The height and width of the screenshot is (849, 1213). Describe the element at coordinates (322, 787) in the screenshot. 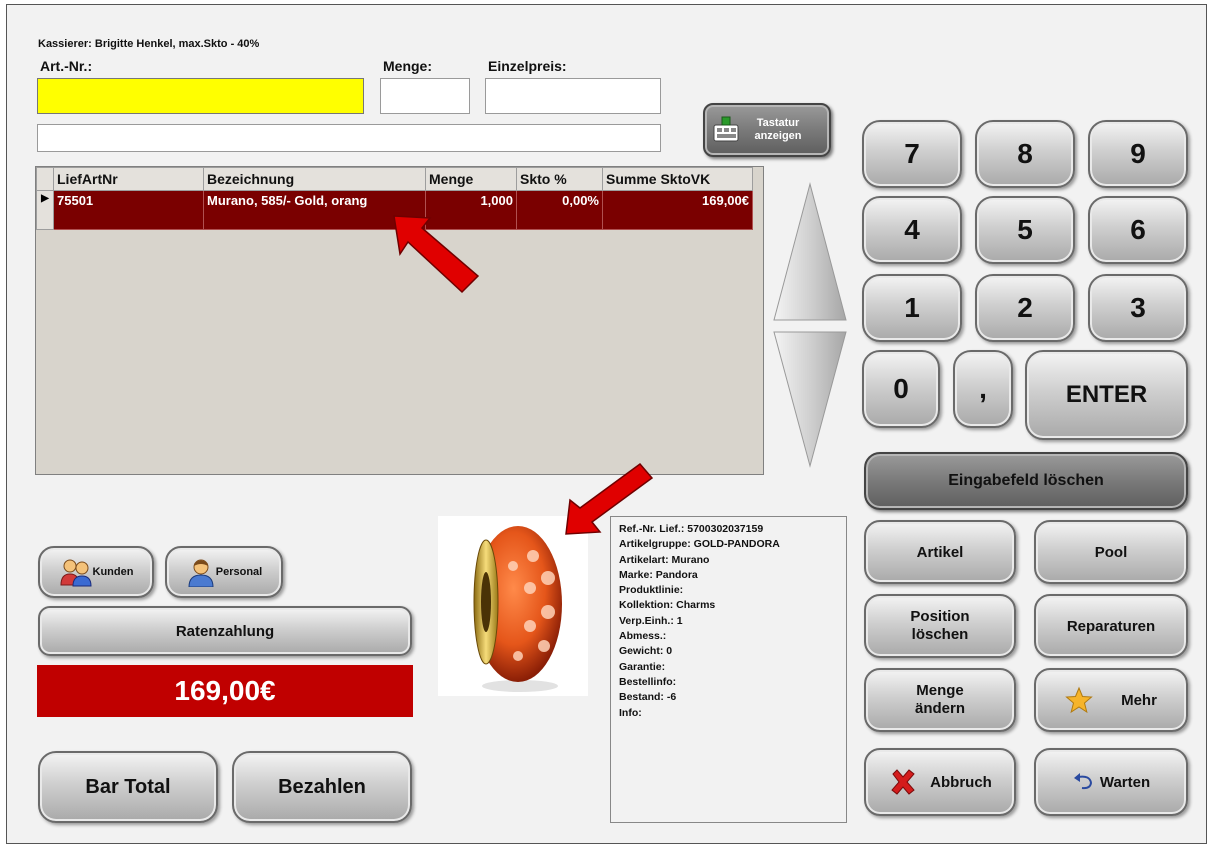

I see `bezahlen-button: Bezahlen` at that location.